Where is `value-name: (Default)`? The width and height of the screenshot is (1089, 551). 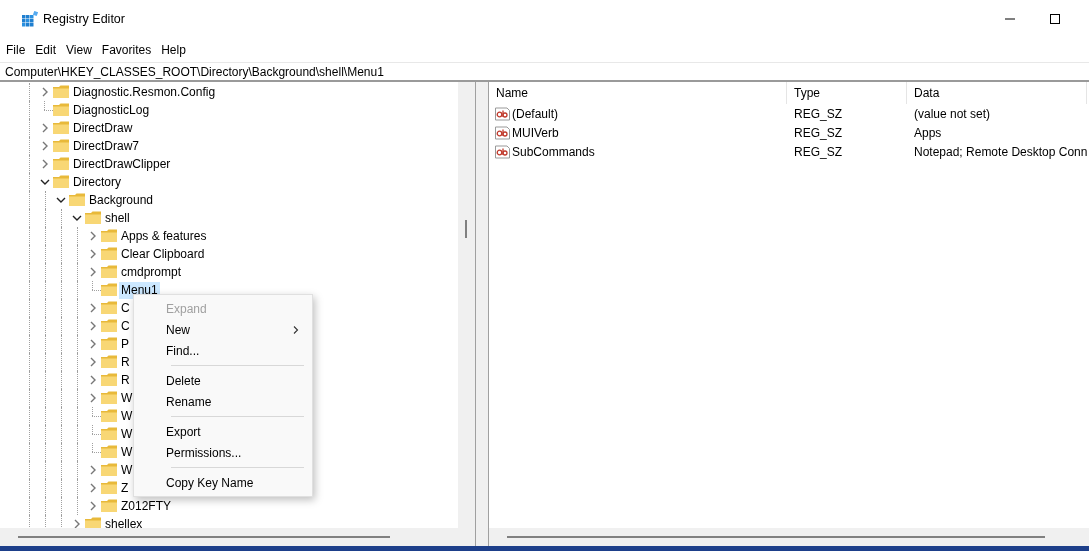
value-name: (Default) is located at coordinates (535, 113).